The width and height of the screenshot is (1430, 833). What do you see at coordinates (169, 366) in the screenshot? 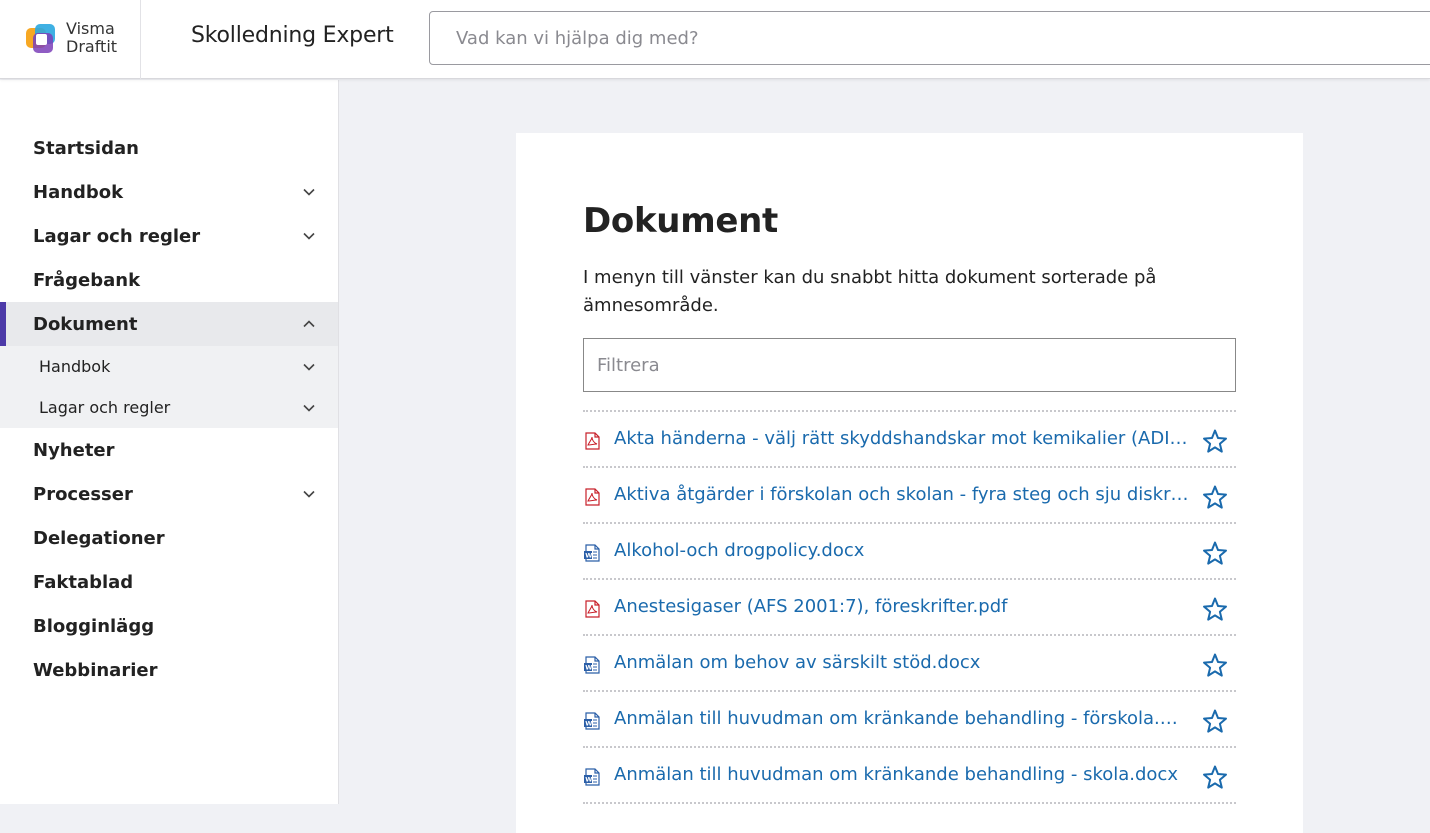
I see `sidebar-subitem-handbok: Handbok` at bounding box center [169, 366].